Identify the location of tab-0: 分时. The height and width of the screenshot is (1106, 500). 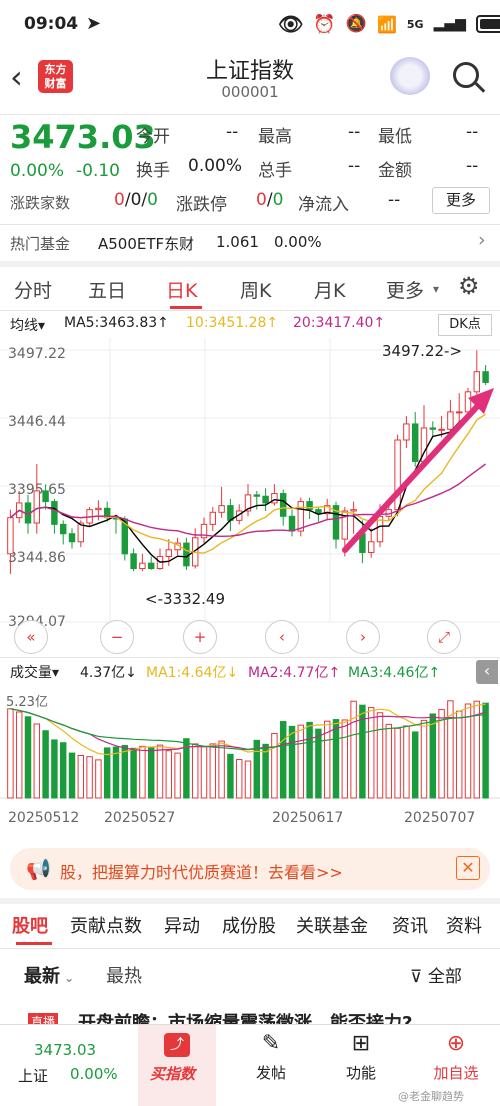
(33, 289).